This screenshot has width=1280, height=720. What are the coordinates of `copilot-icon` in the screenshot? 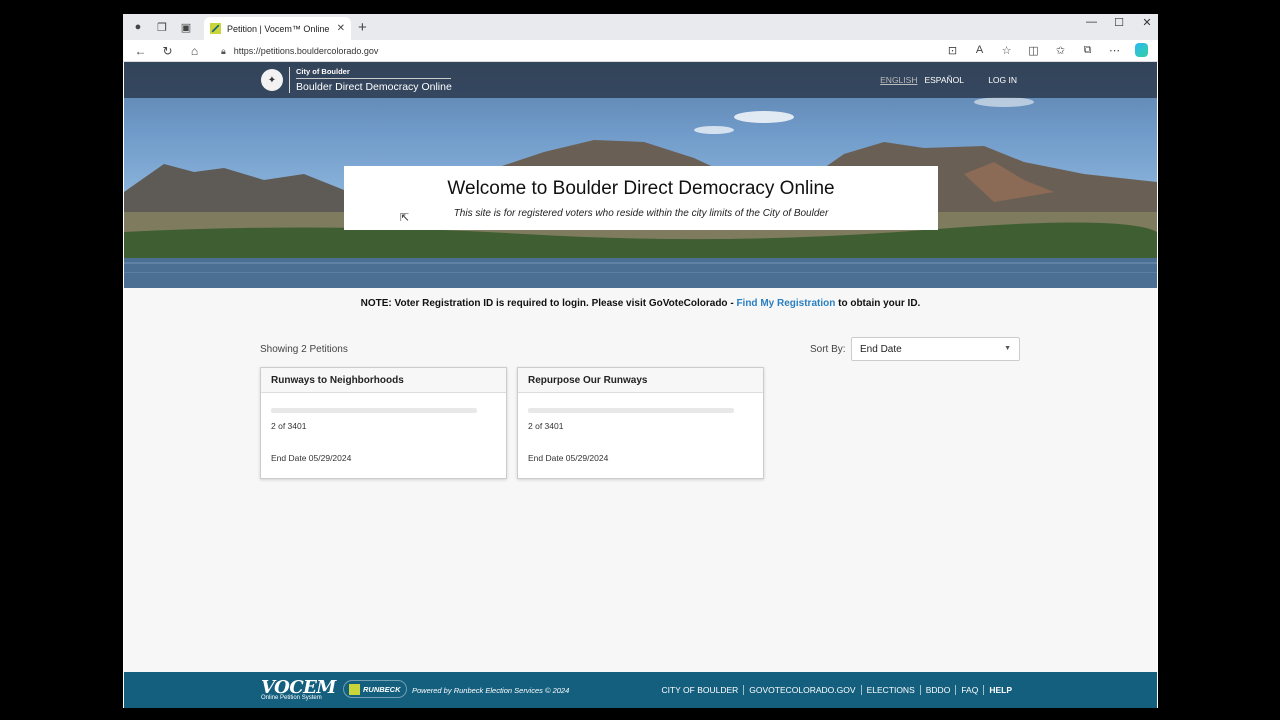 It's located at (1141, 50).